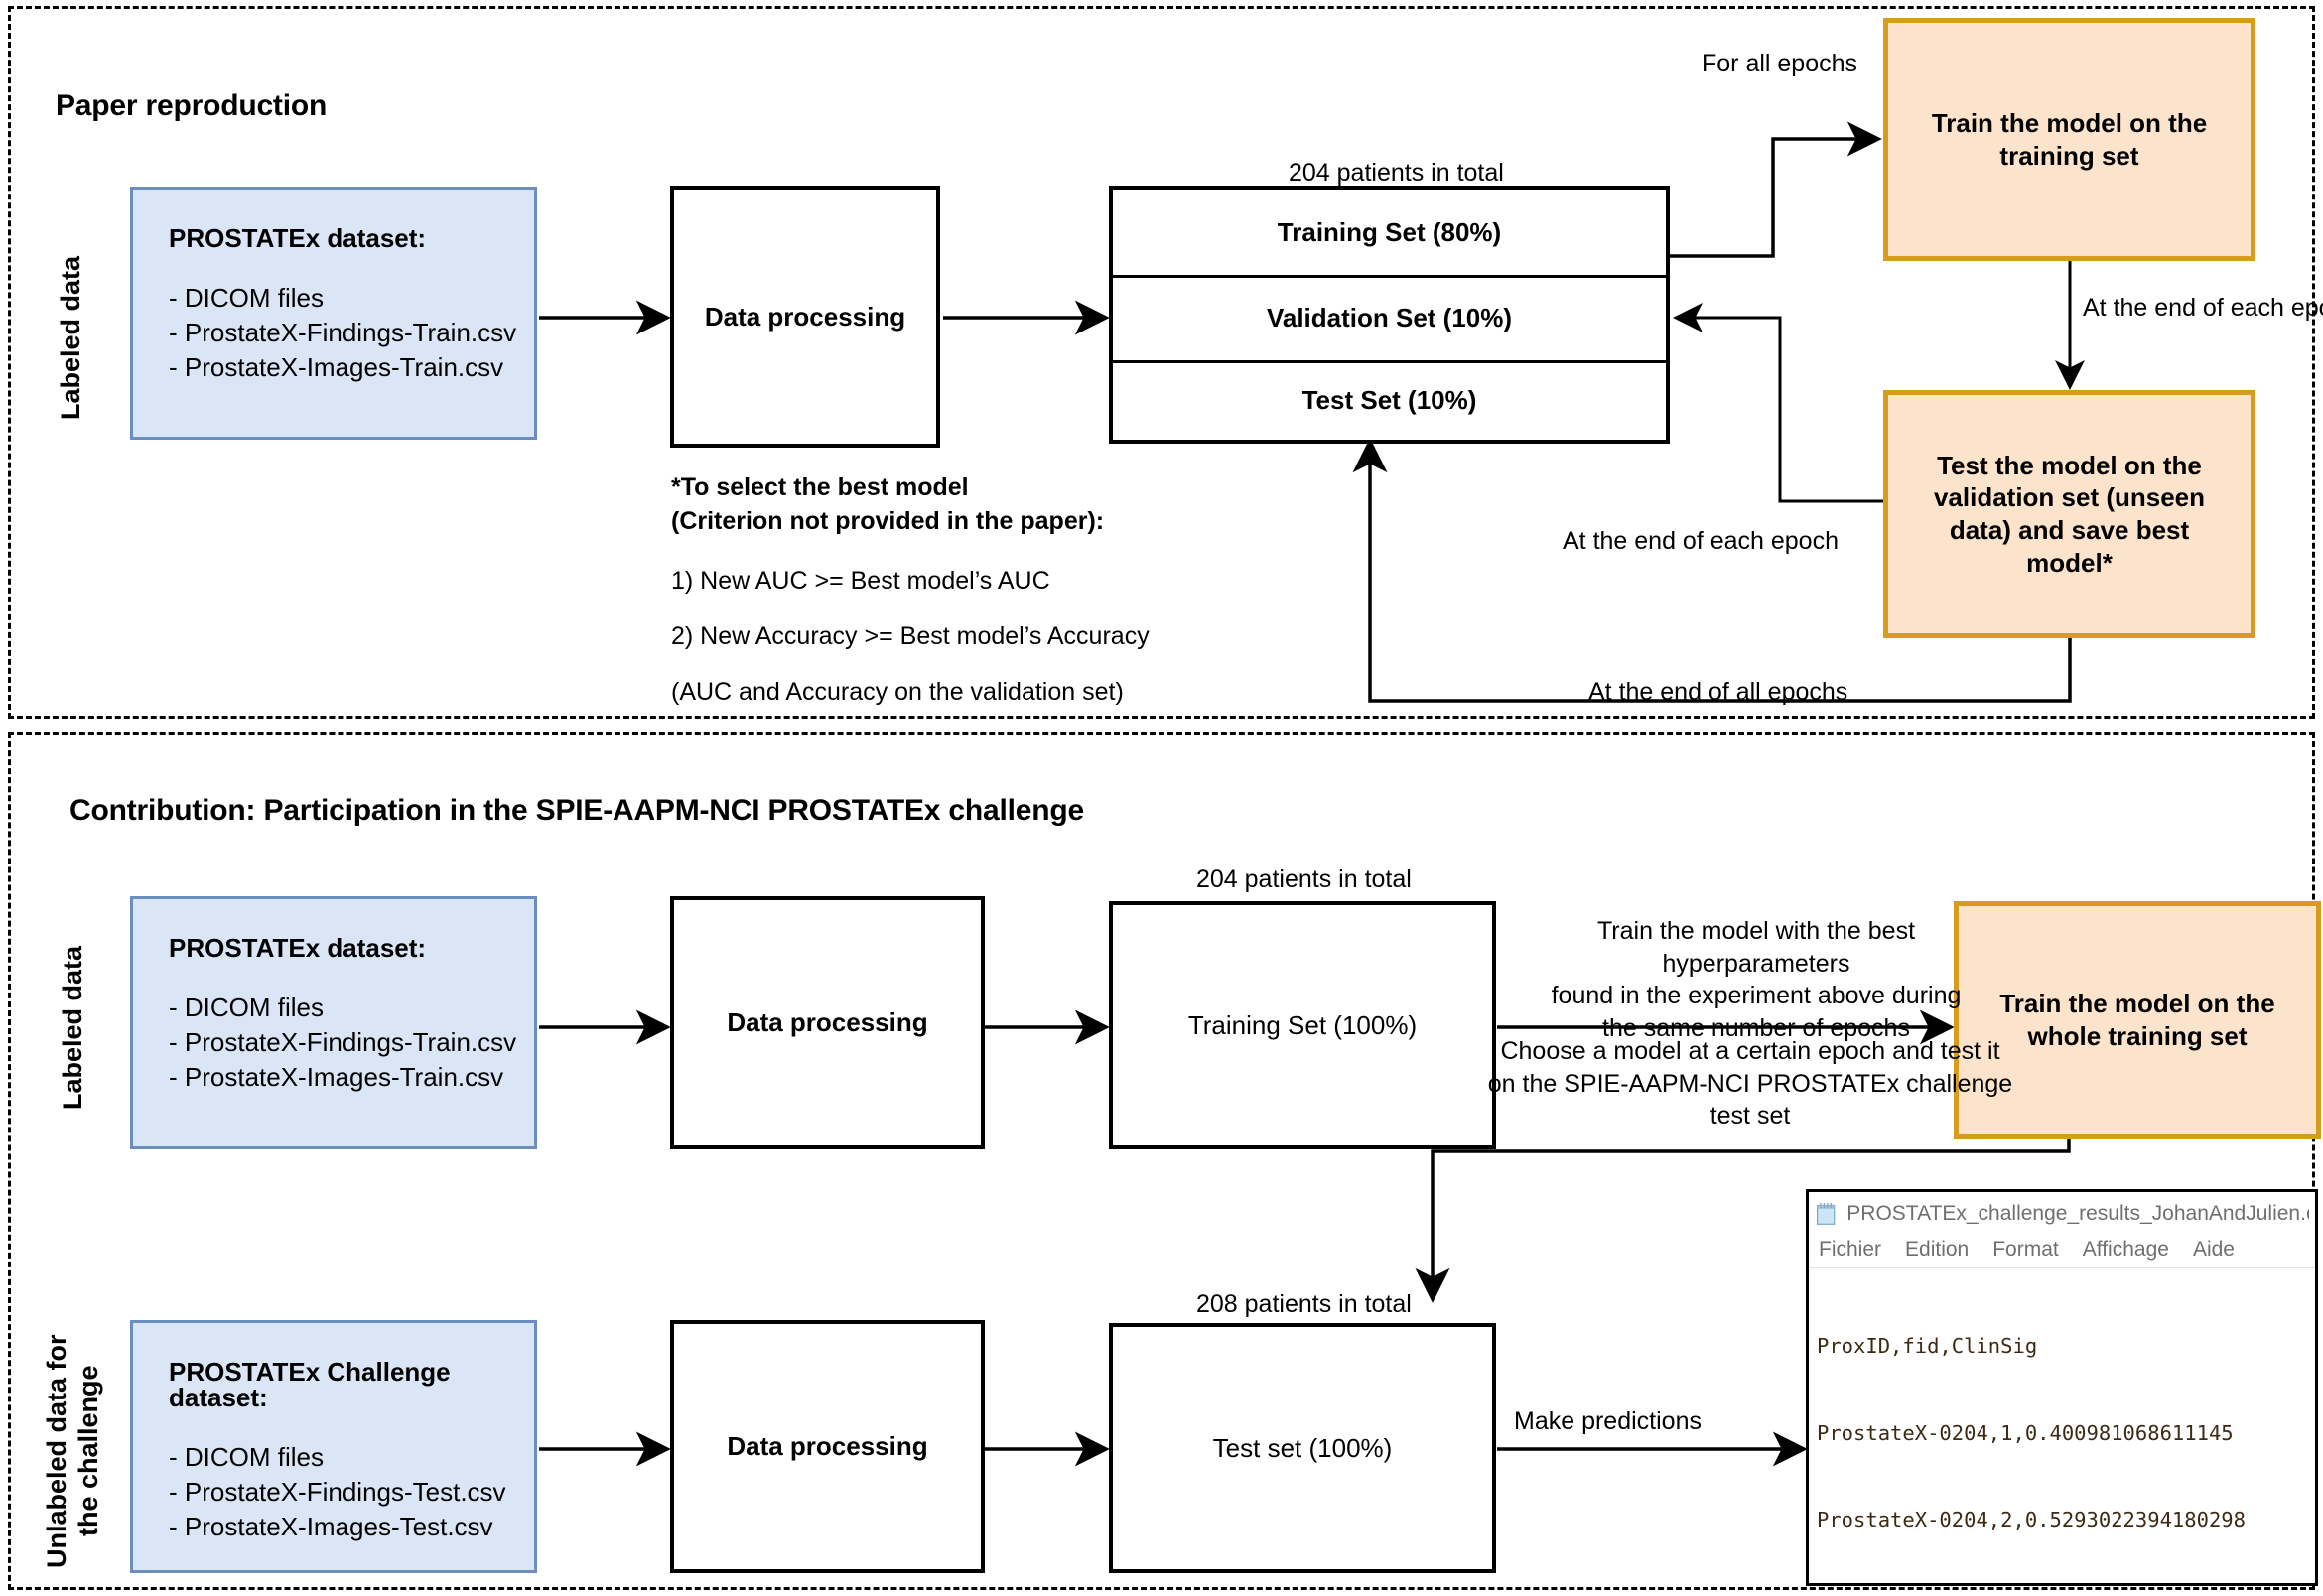  What do you see at coordinates (897, 691) in the screenshot?
I see `criterion-item: (AUC and Accuracy on the validation set)` at bounding box center [897, 691].